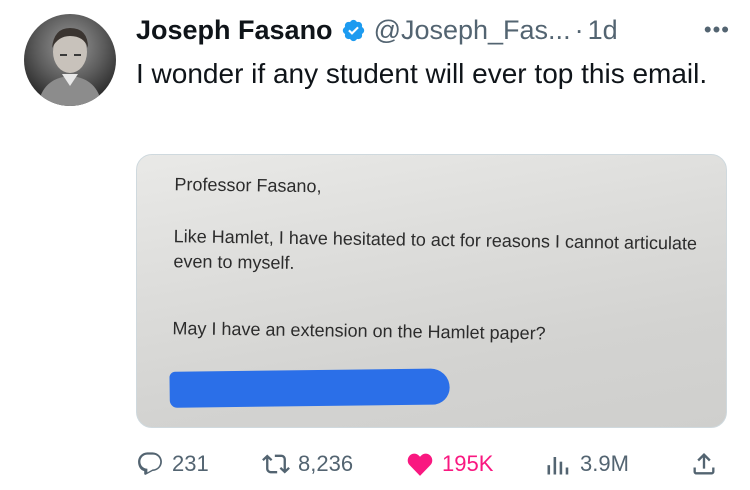 This screenshot has height=490, width=750. I want to click on reply-count: 231, so click(190, 463).